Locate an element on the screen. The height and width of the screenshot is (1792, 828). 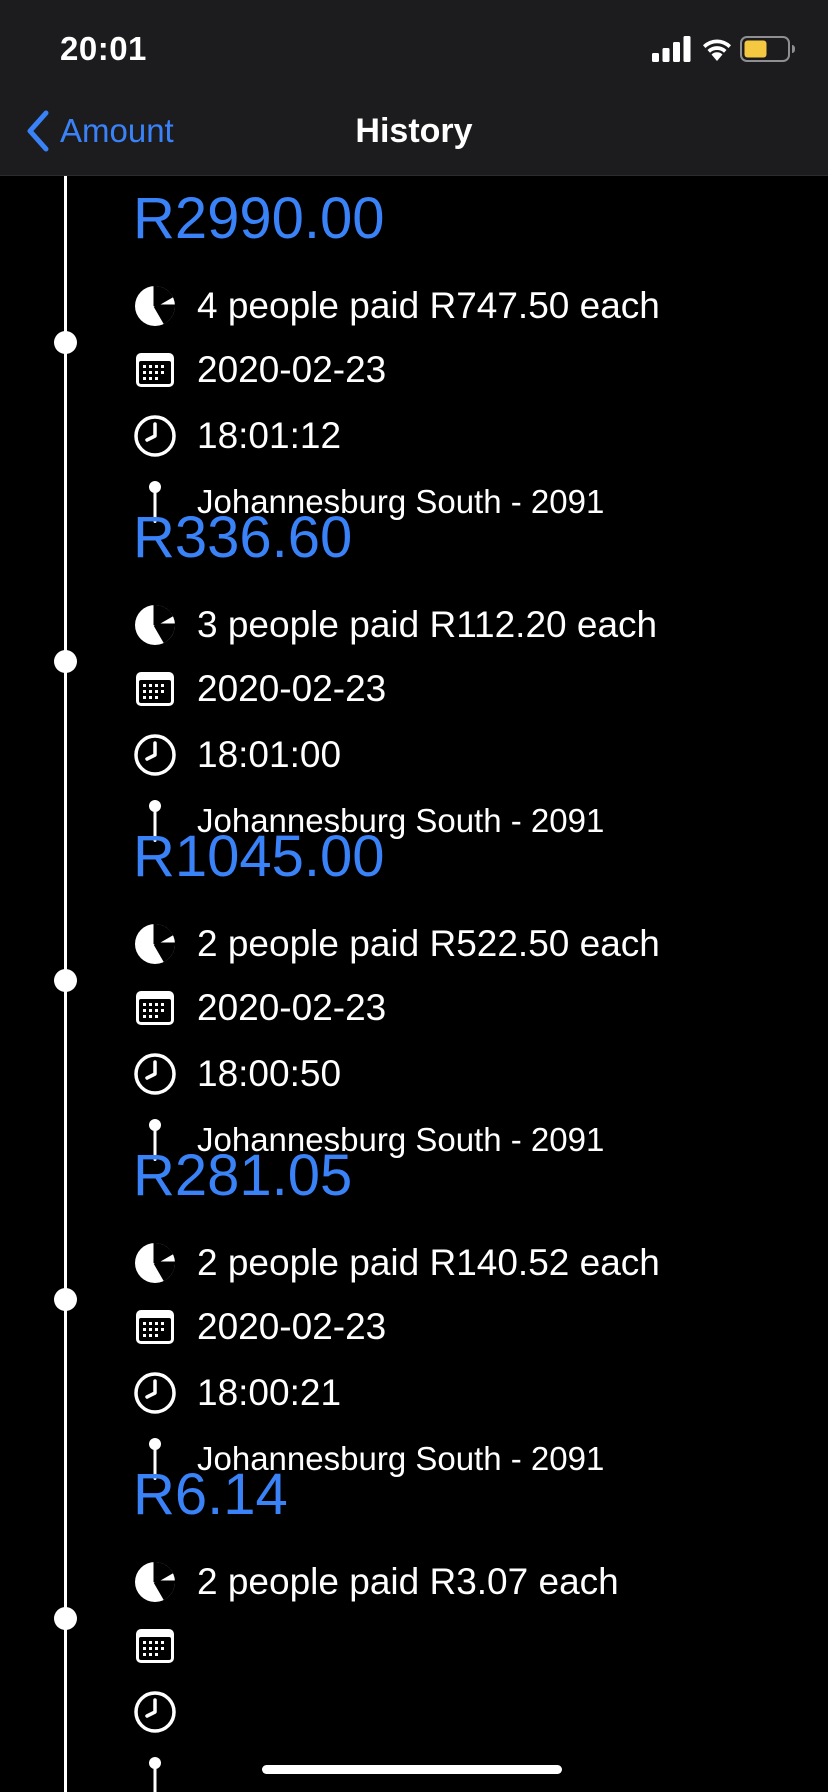
split-row: 2 people paid R140.52 each is located at coordinates (396, 1263).